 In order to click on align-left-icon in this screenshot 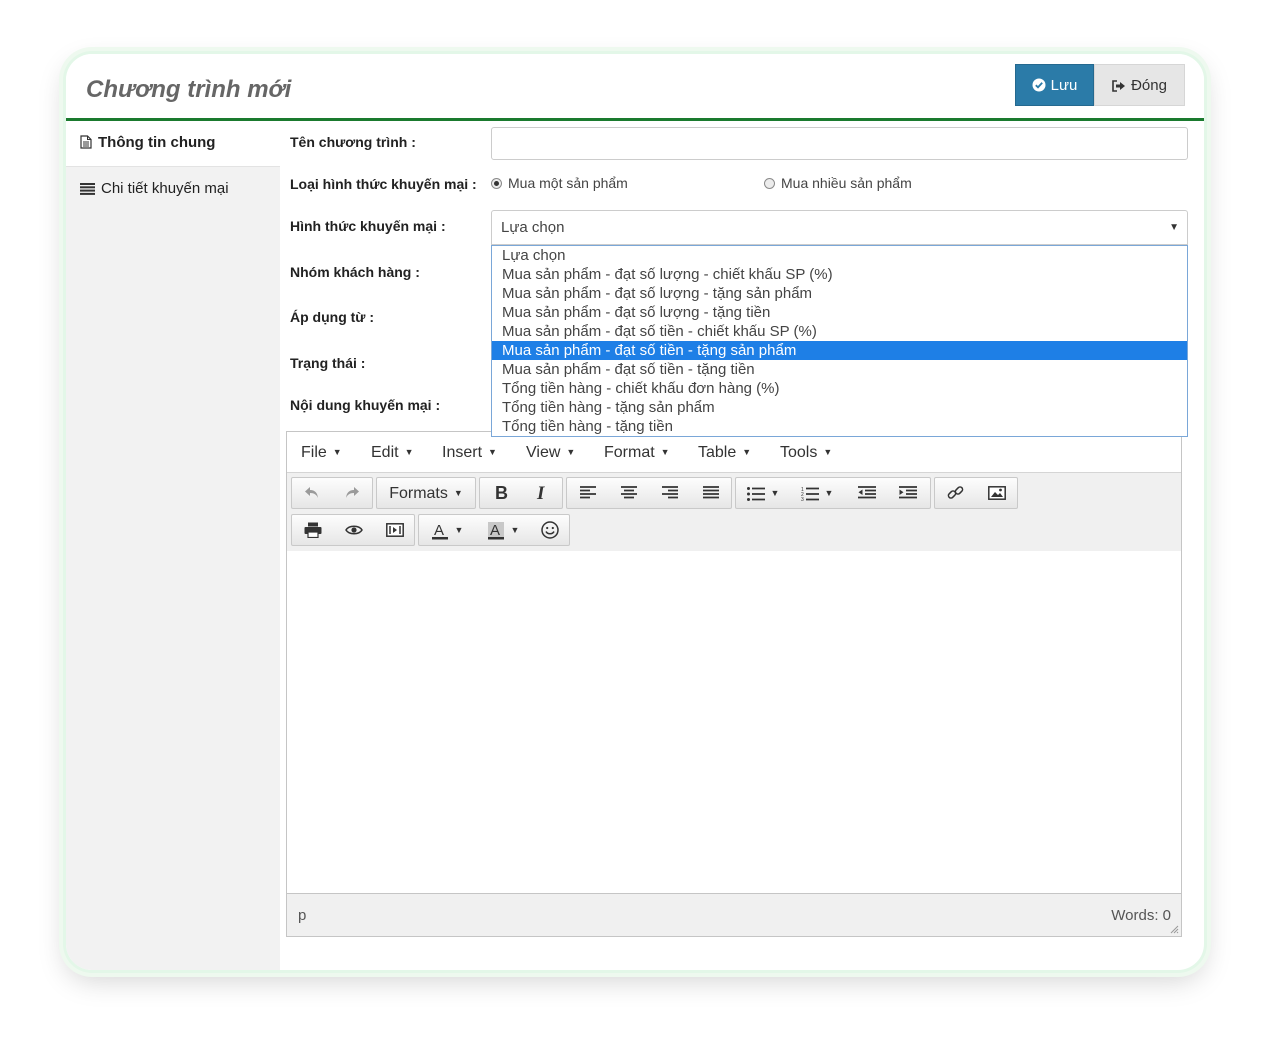, I will do `click(587, 492)`.